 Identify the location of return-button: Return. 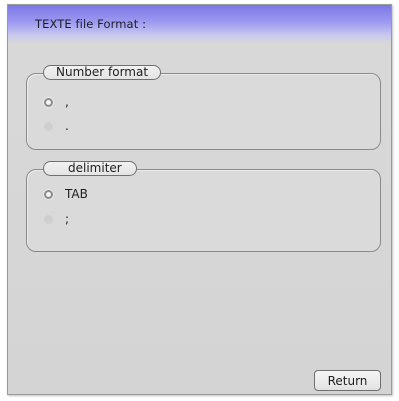
(347, 380).